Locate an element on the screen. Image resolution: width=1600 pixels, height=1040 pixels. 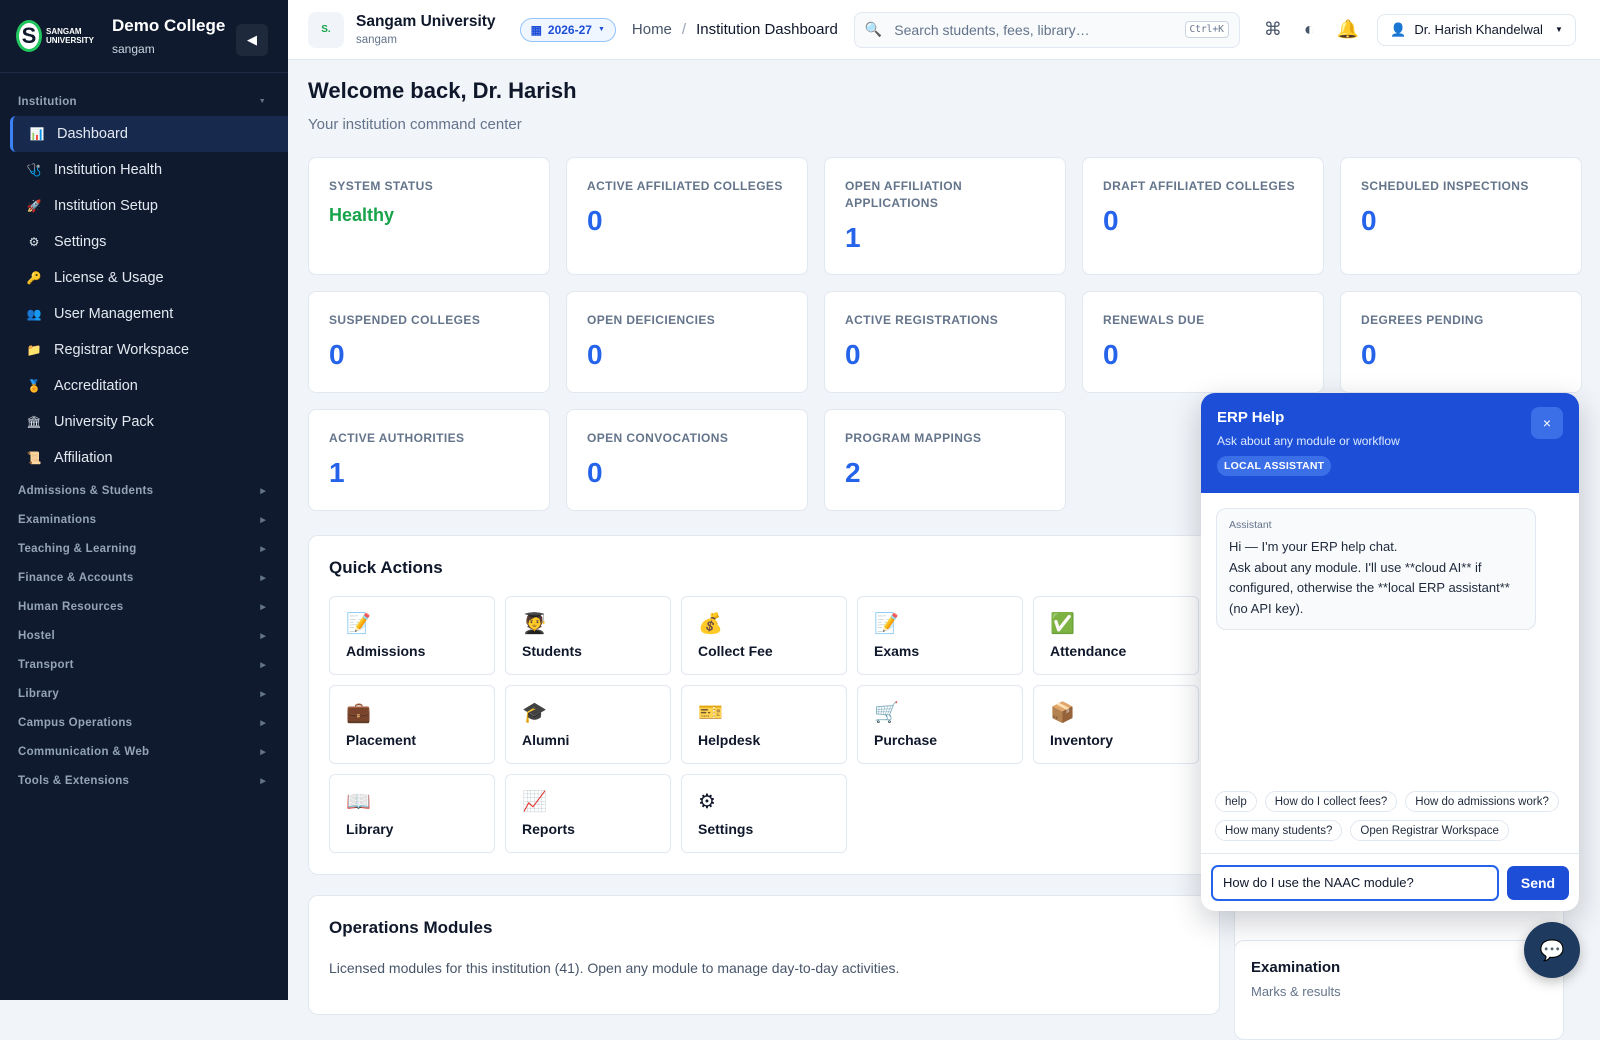
stat-card: ACTIVE AFFILIATED COLLEGES 0 is located at coordinates (687, 216).